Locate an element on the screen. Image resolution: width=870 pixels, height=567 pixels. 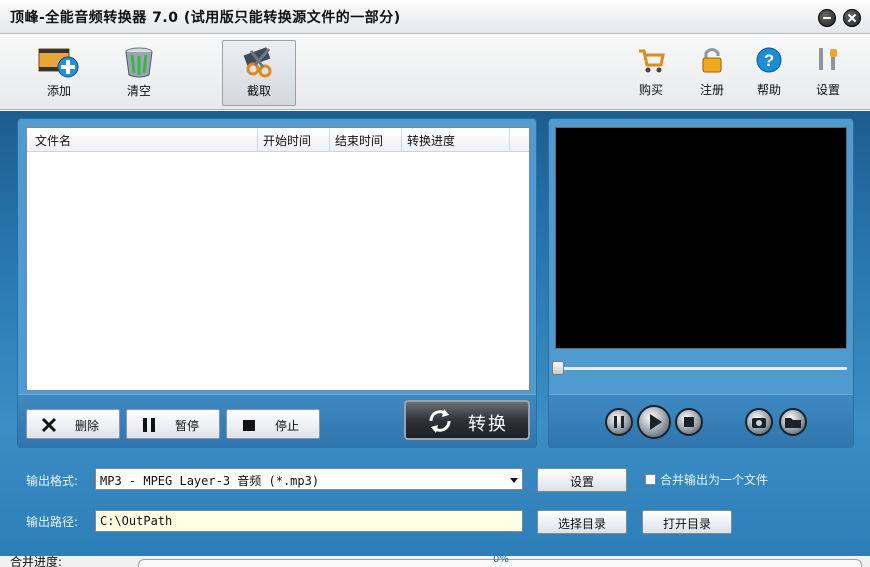
format-settings-button: 设置 is located at coordinates (582, 480).